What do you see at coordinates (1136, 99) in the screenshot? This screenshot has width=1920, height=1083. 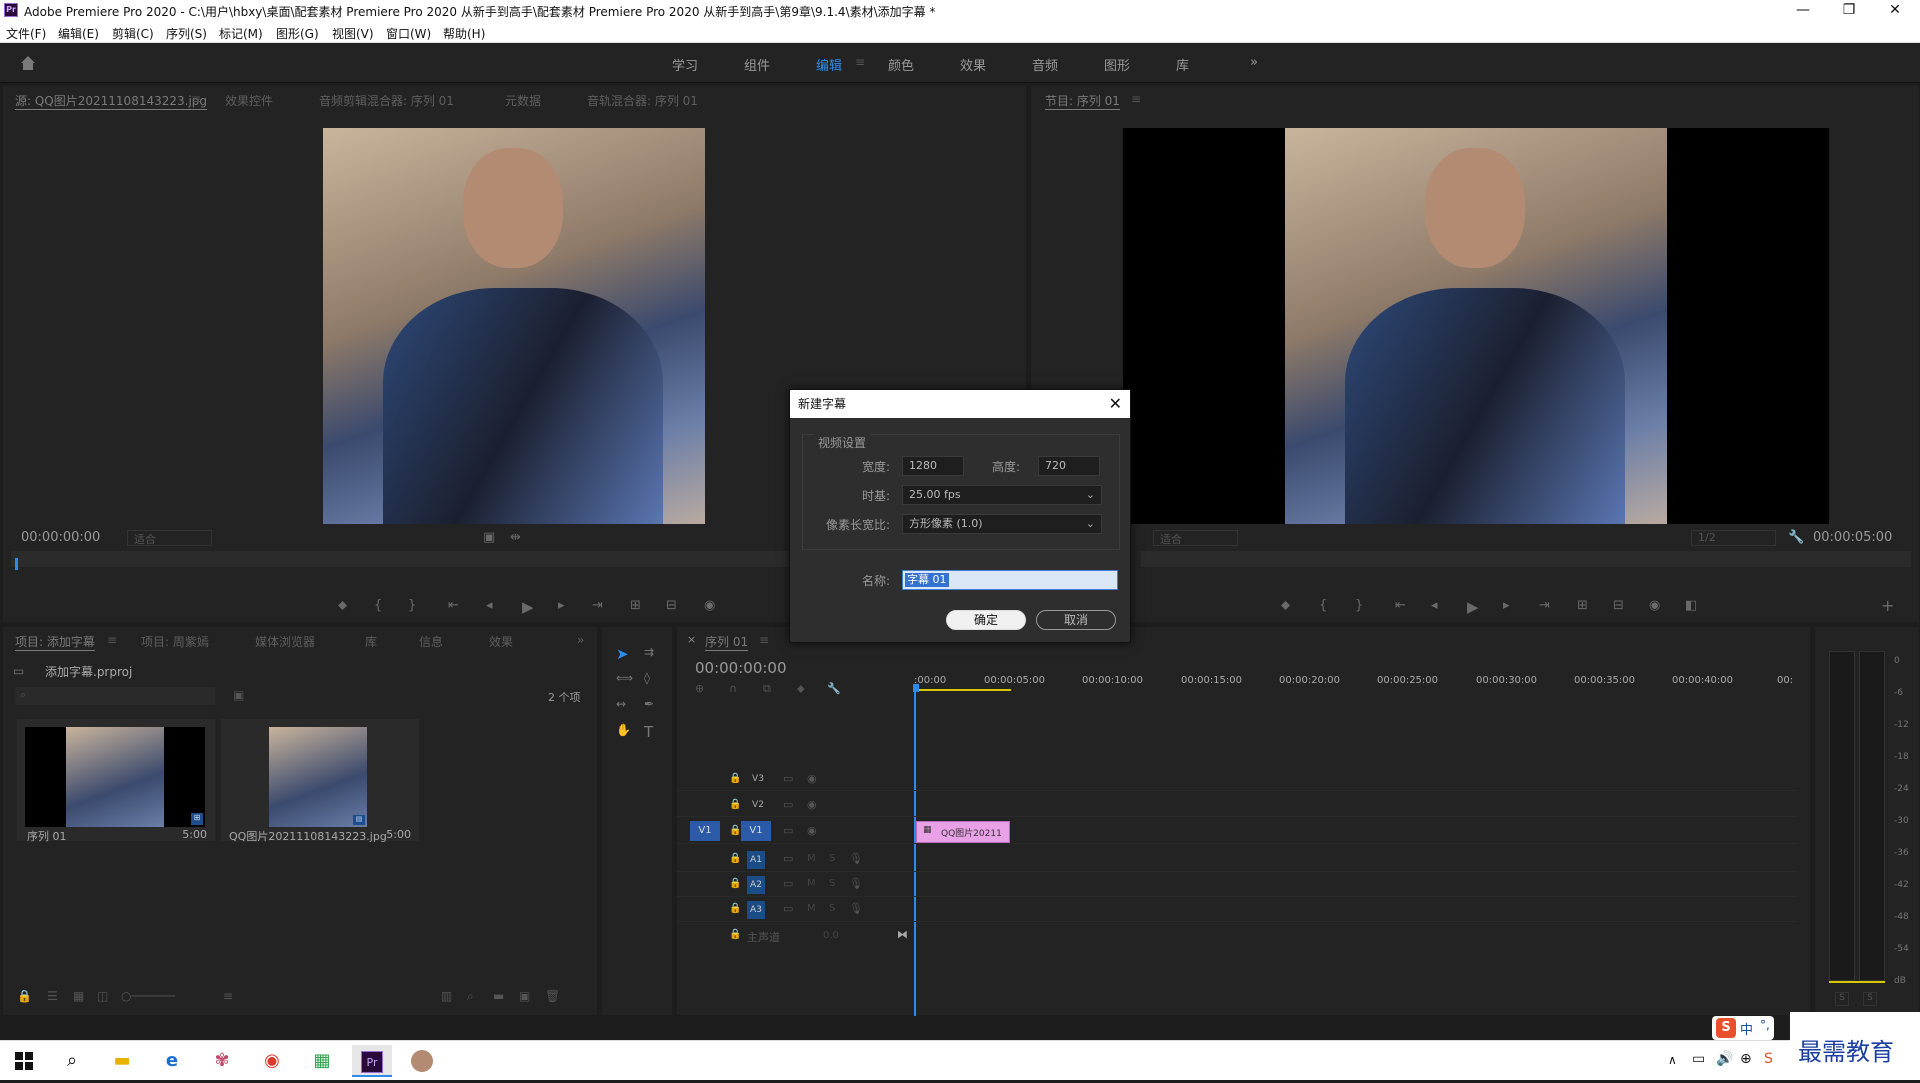 I see `program-panel-menu-icon: ≡` at bounding box center [1136, 99].